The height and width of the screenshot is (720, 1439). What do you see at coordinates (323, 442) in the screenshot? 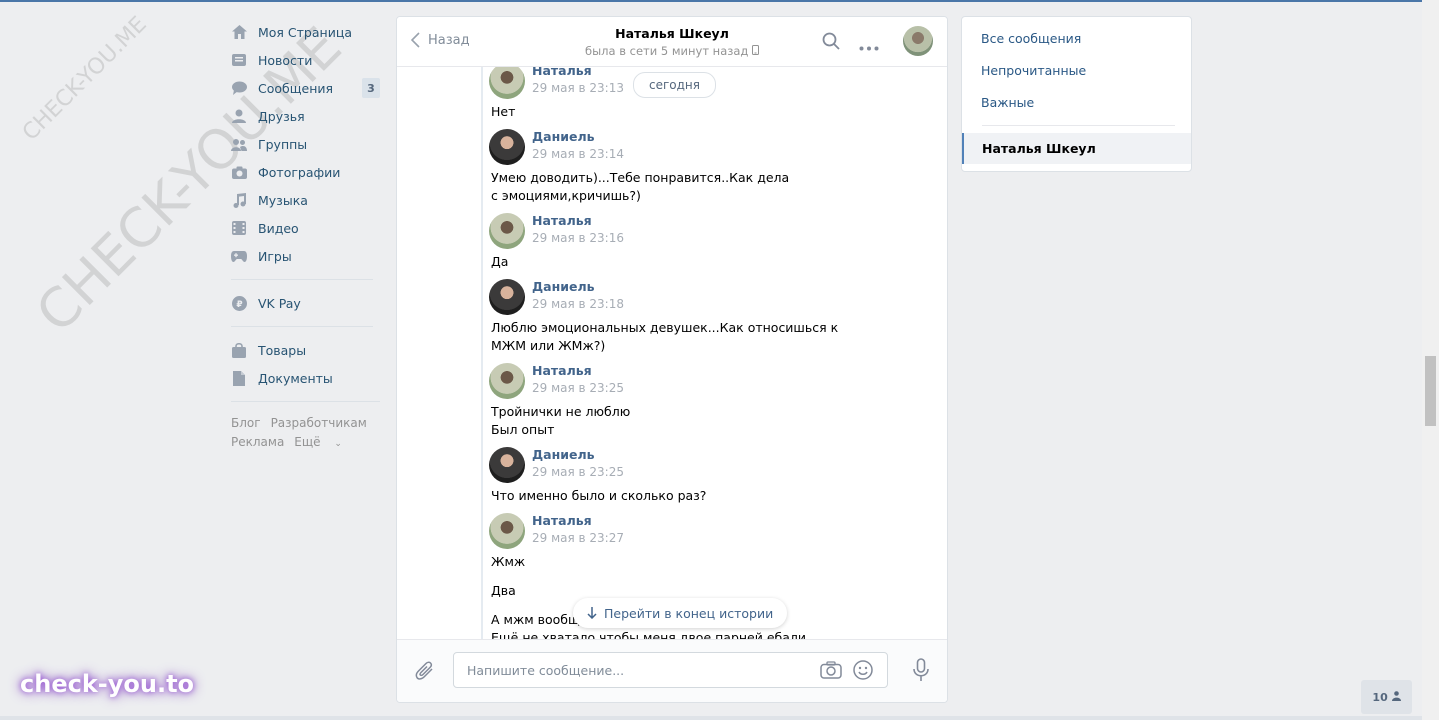
I see `footer-link-more: Ещё ⌄` at bounding box center [323, 442].